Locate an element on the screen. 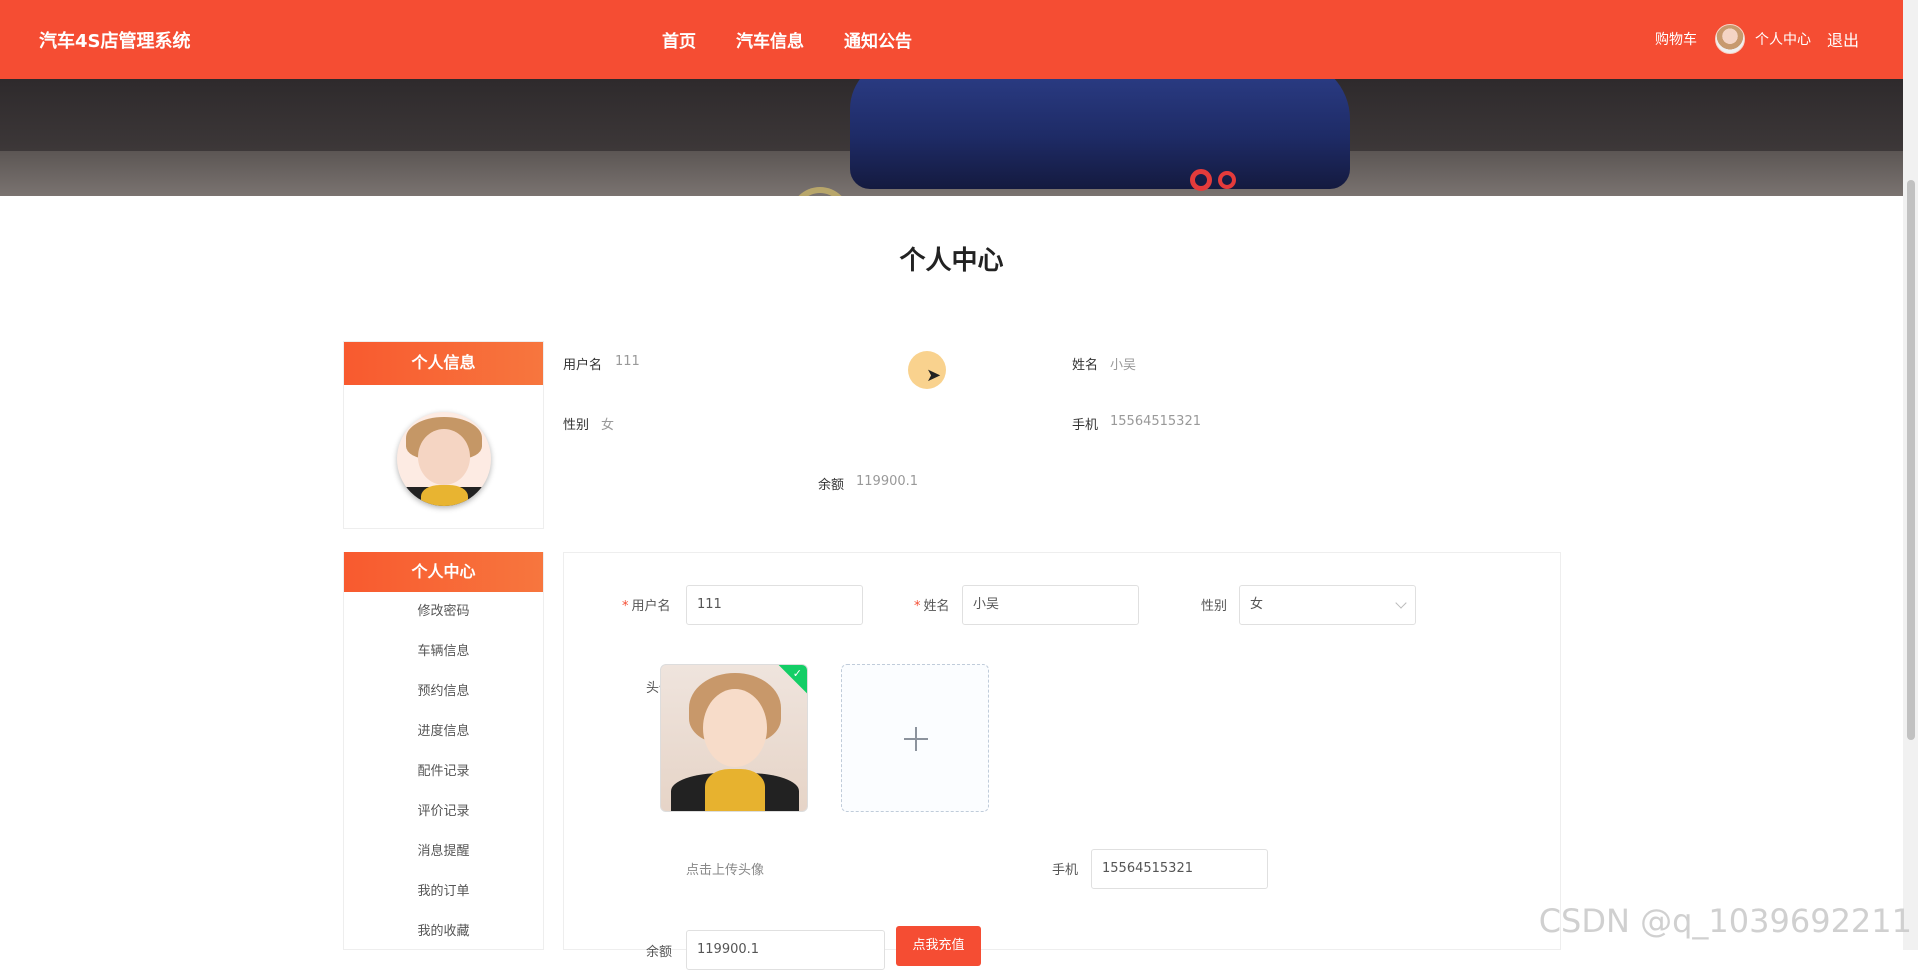 Image resolution: width=1918 pixels, height=970 pixels. main-nav: 首页 汽车信息 通知公告 is located at coordinates (787, 39).